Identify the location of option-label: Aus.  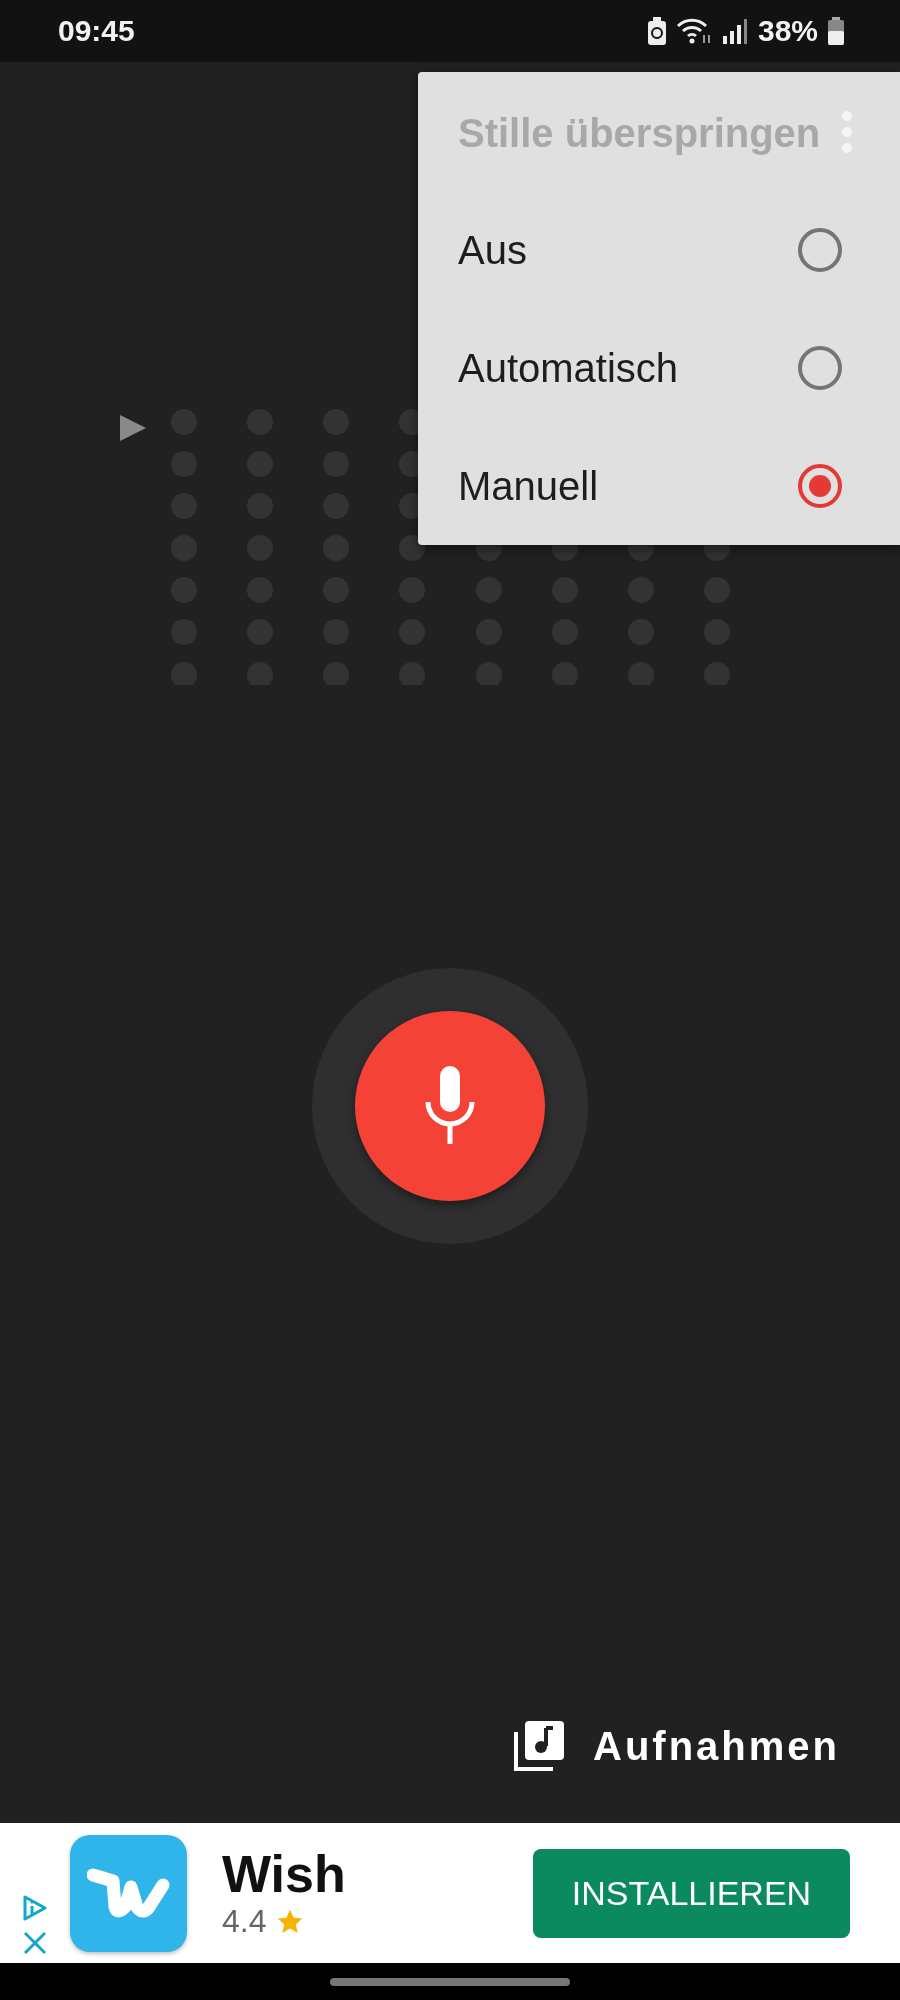
(492, 250).